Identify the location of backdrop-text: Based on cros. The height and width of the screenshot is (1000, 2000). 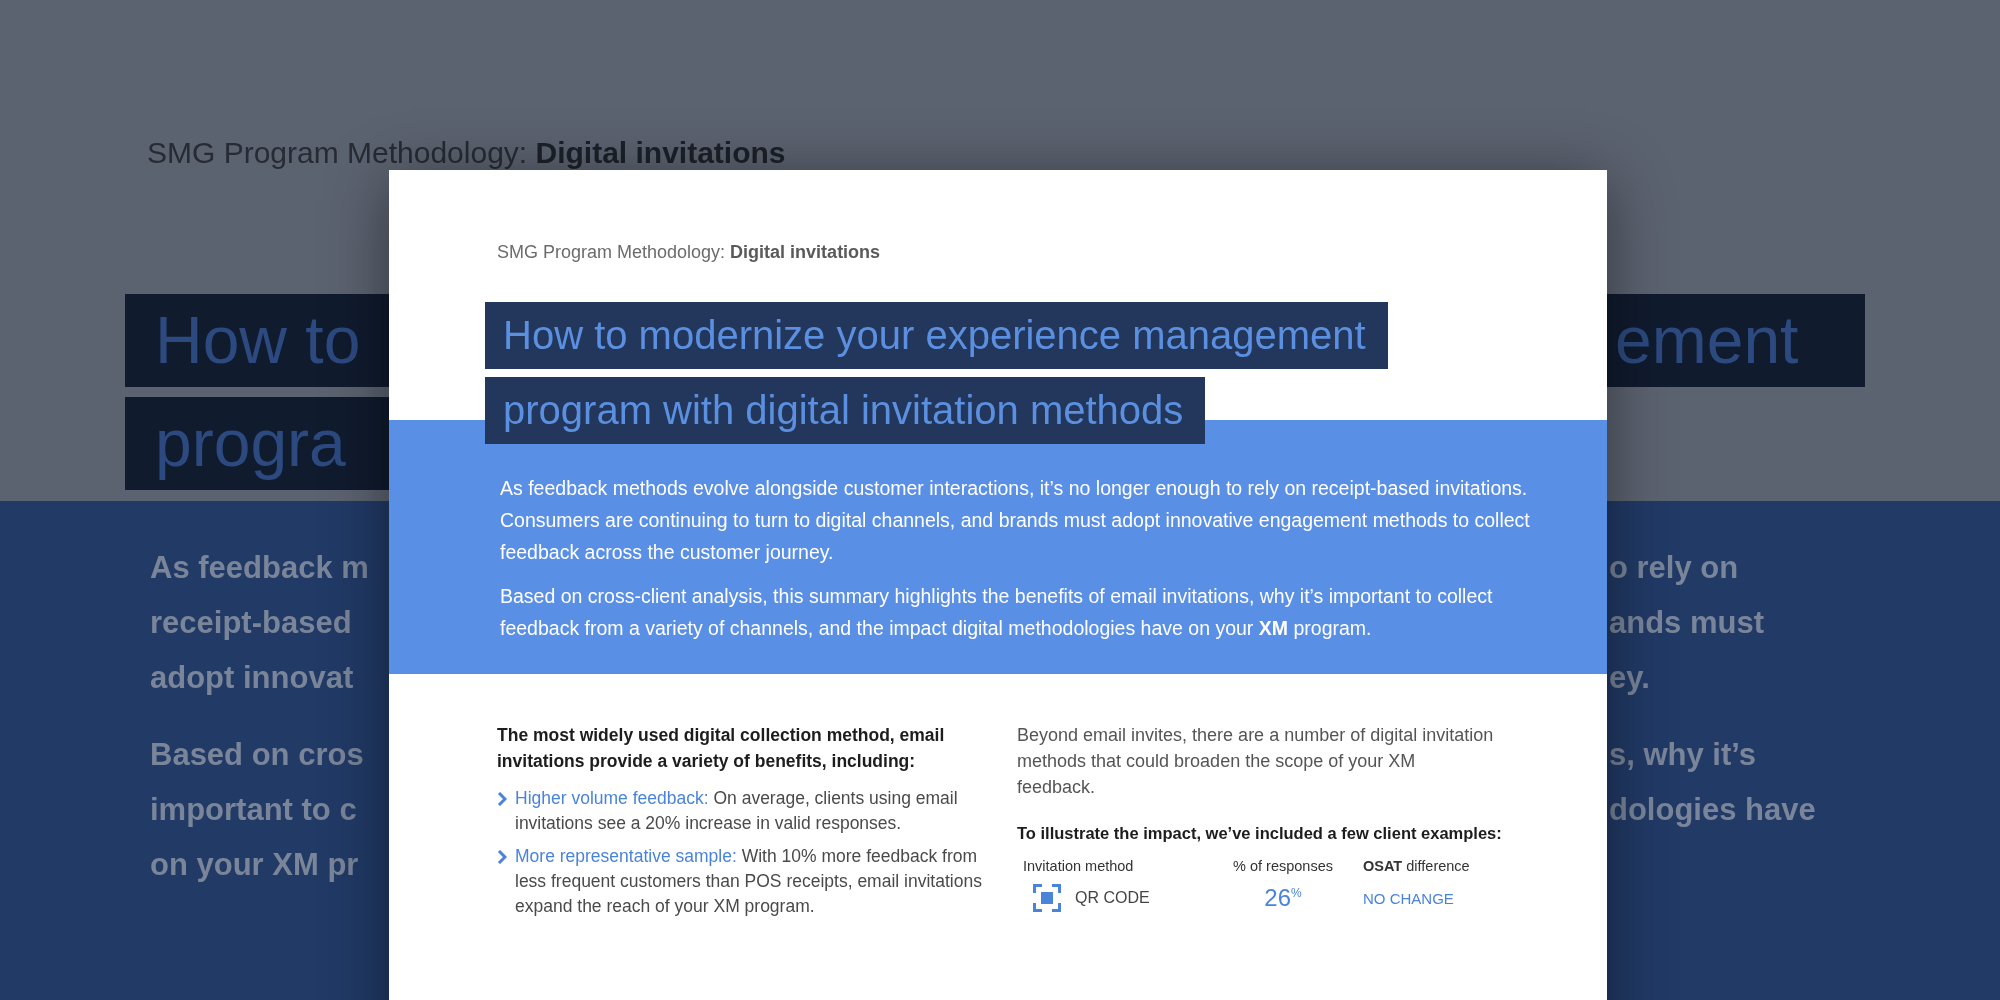
(257, 754).